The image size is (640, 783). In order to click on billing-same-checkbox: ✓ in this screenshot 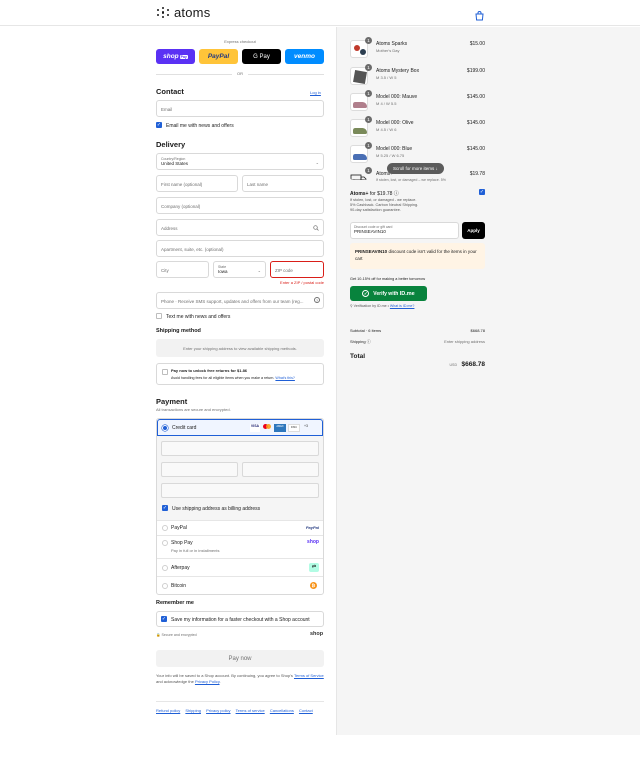, I will do `click(165, 508)`.